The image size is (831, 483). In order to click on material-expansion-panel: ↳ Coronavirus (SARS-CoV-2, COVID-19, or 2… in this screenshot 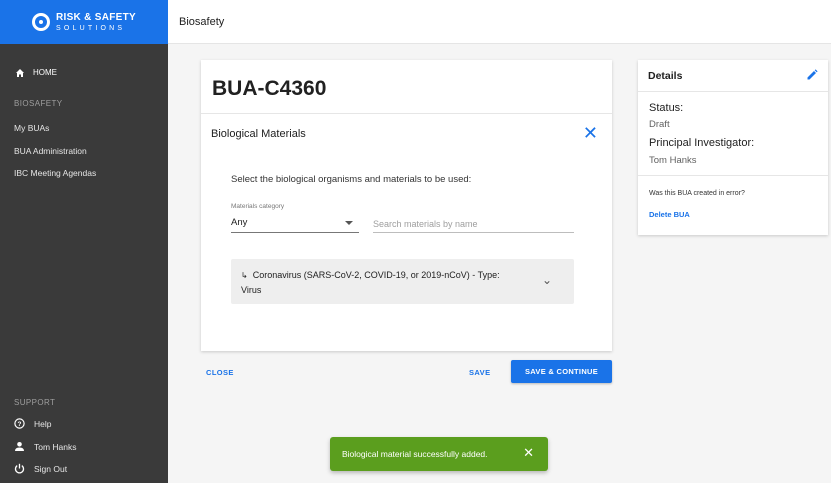, I will do `click(402, 281)`.